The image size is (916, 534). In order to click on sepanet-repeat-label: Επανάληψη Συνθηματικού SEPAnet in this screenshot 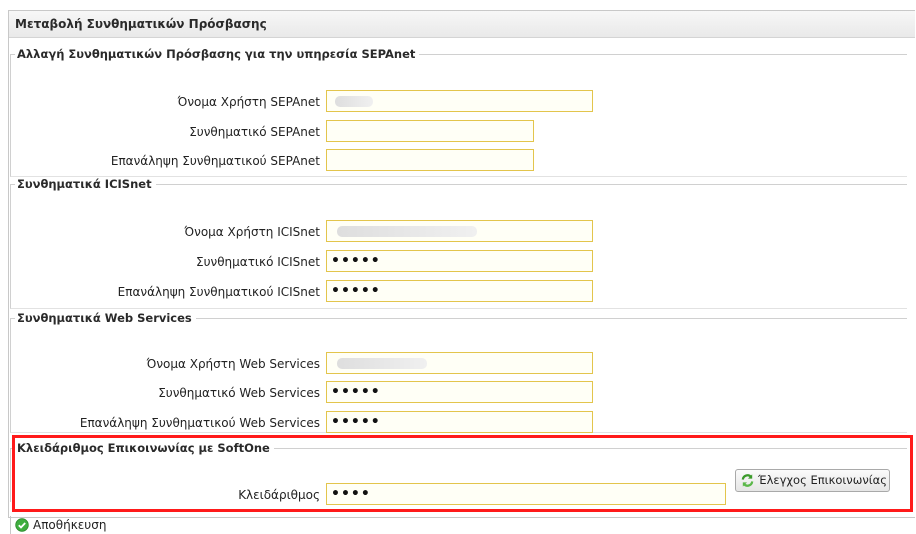, I will do `click(215, 161)`.